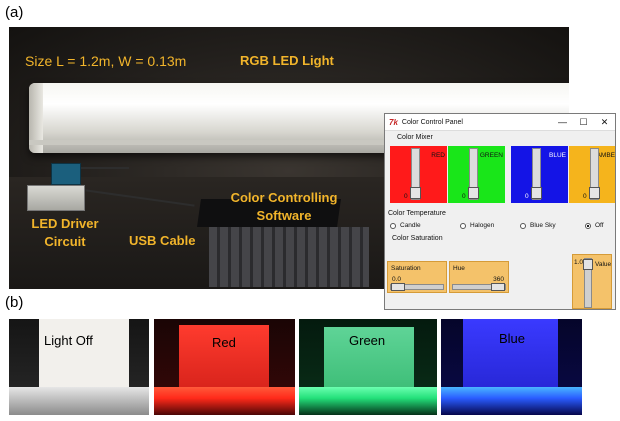 The height and width of the screenshot is (421, 620). What do you see at coordinates (417, 277) in the screenshot?
I see `saturation-control: Saturation 0.0` at bounding box center [417, 277].